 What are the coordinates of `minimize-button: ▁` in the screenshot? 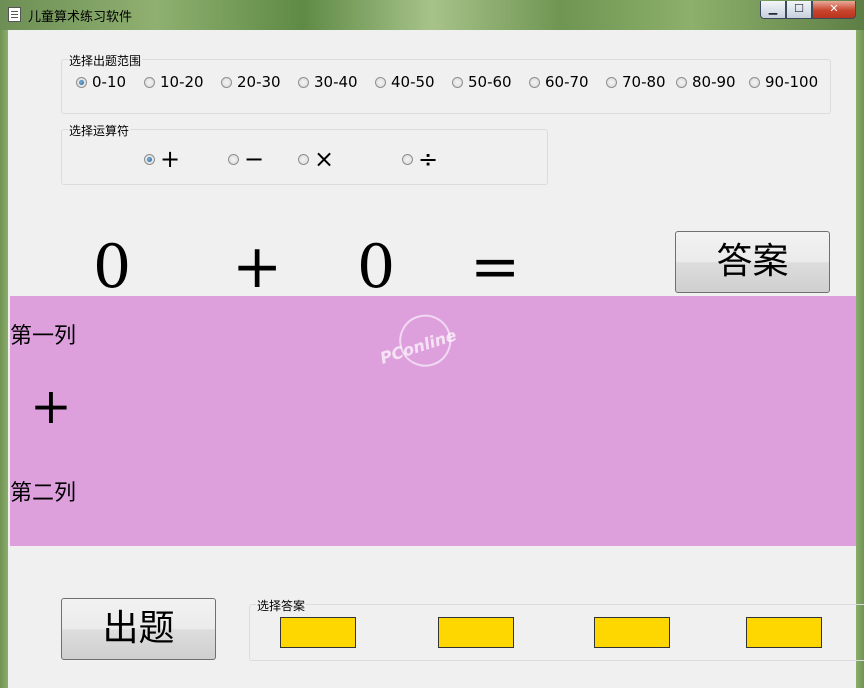 It's located at (773, 10).